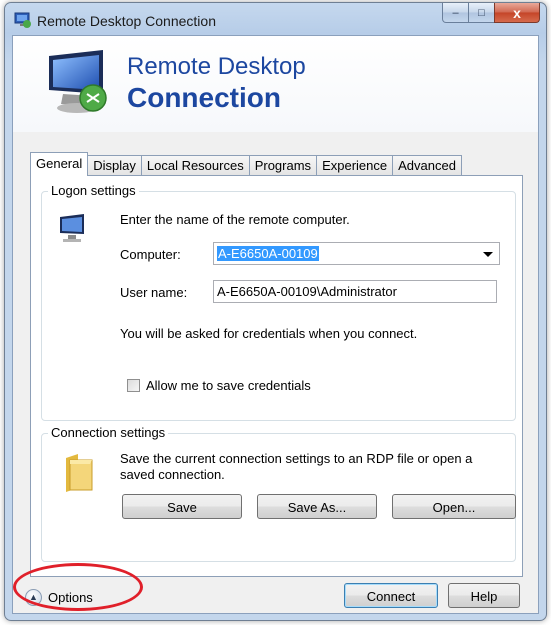  I want to click on folder-icon, so click(79, 473).